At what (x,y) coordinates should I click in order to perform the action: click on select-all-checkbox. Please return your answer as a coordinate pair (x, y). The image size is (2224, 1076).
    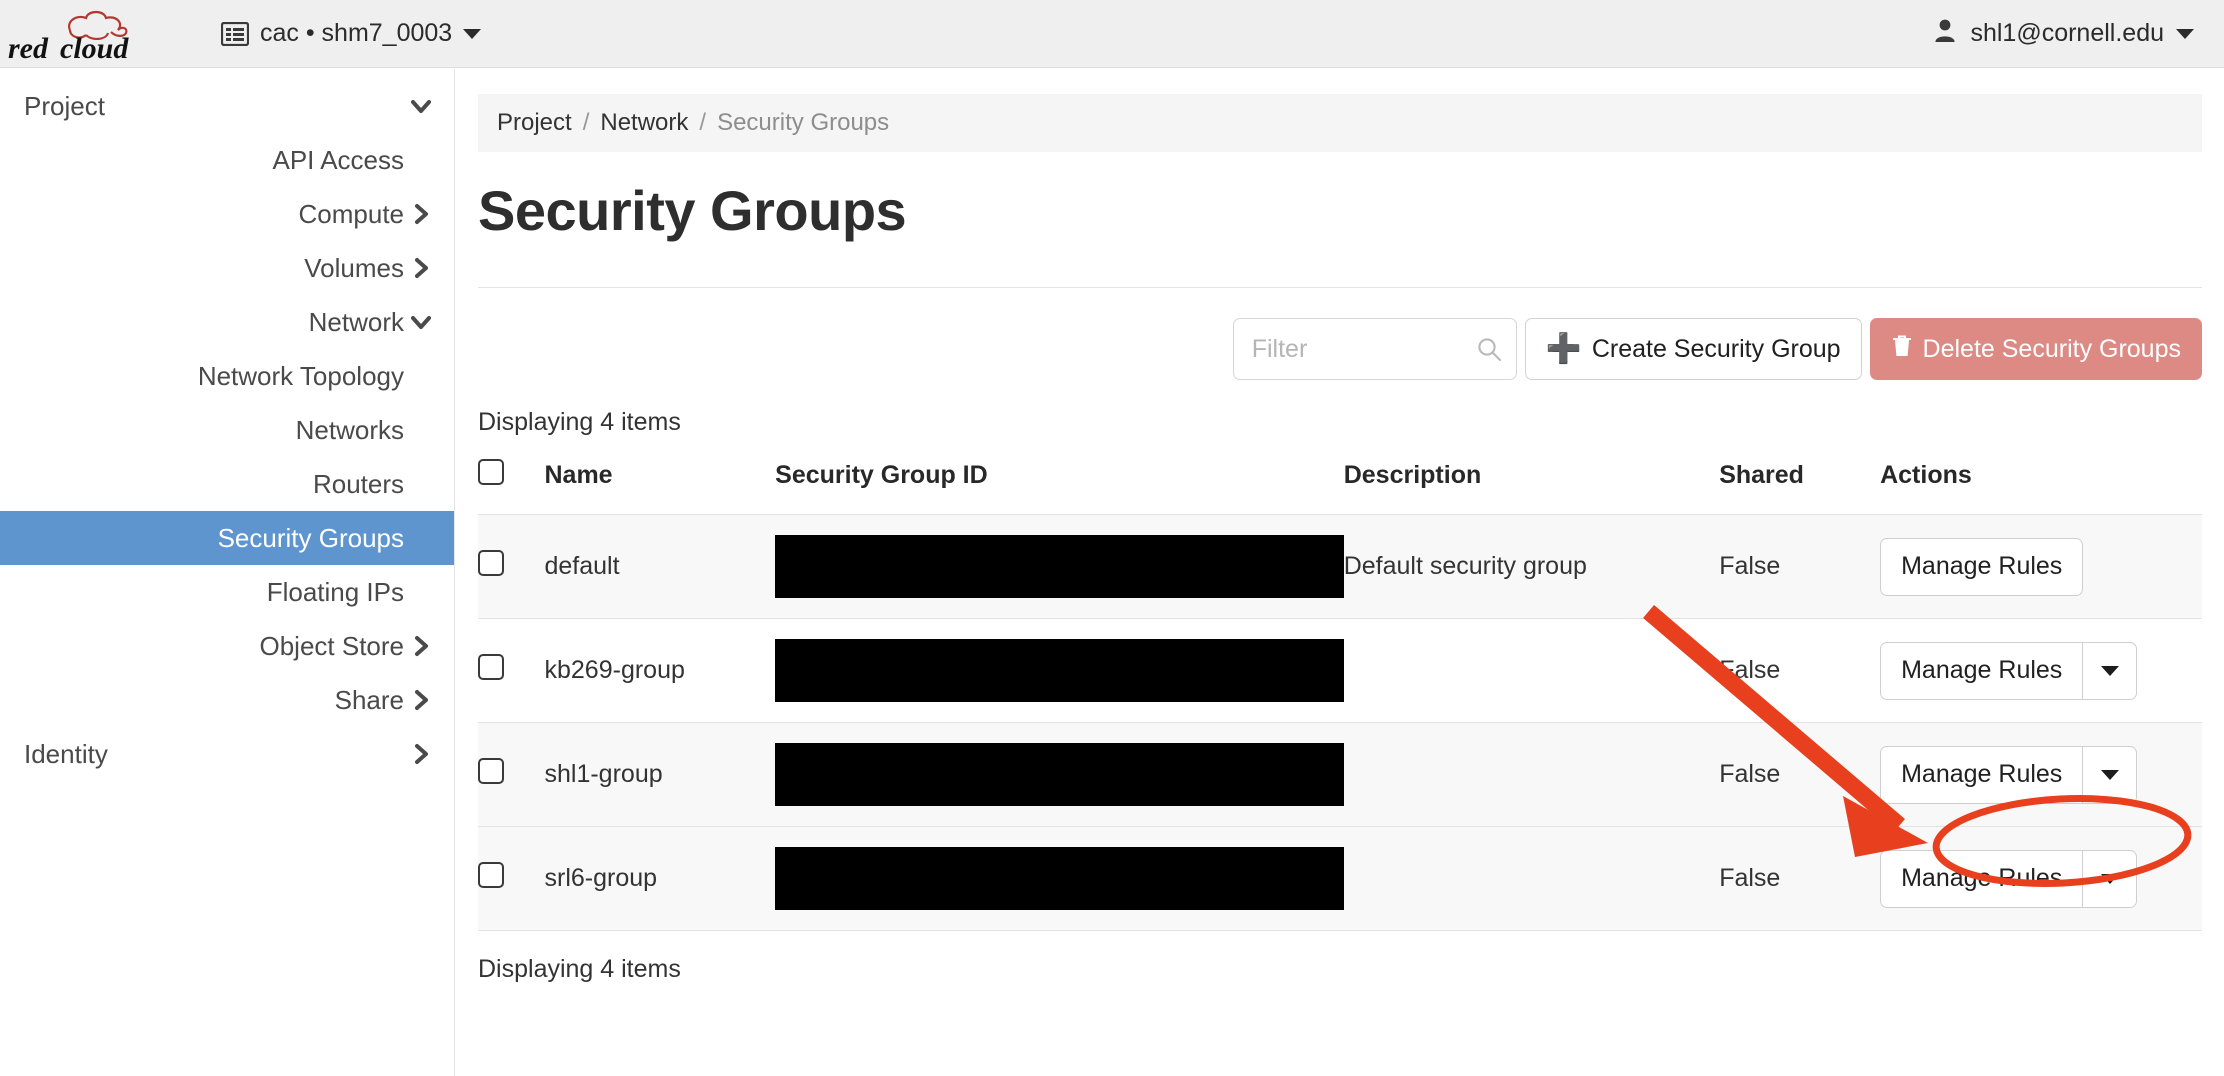
    Looking at the image, I should click on (491, 472).